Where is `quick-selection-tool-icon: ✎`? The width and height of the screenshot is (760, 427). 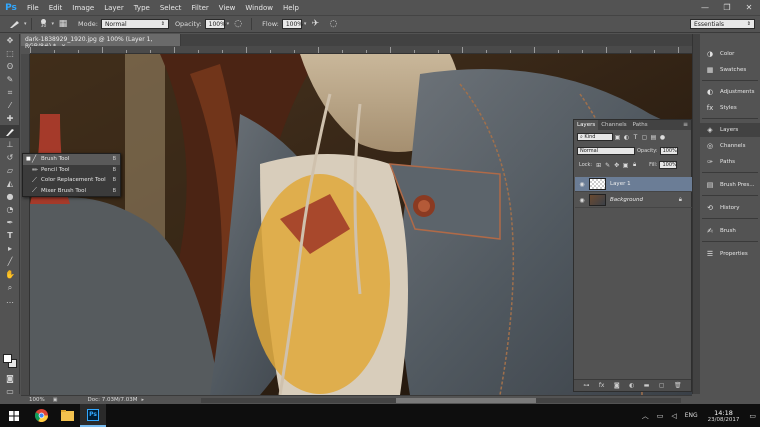 quick-selection-tool-icon: ✎ is located at coordinates (10, 79).